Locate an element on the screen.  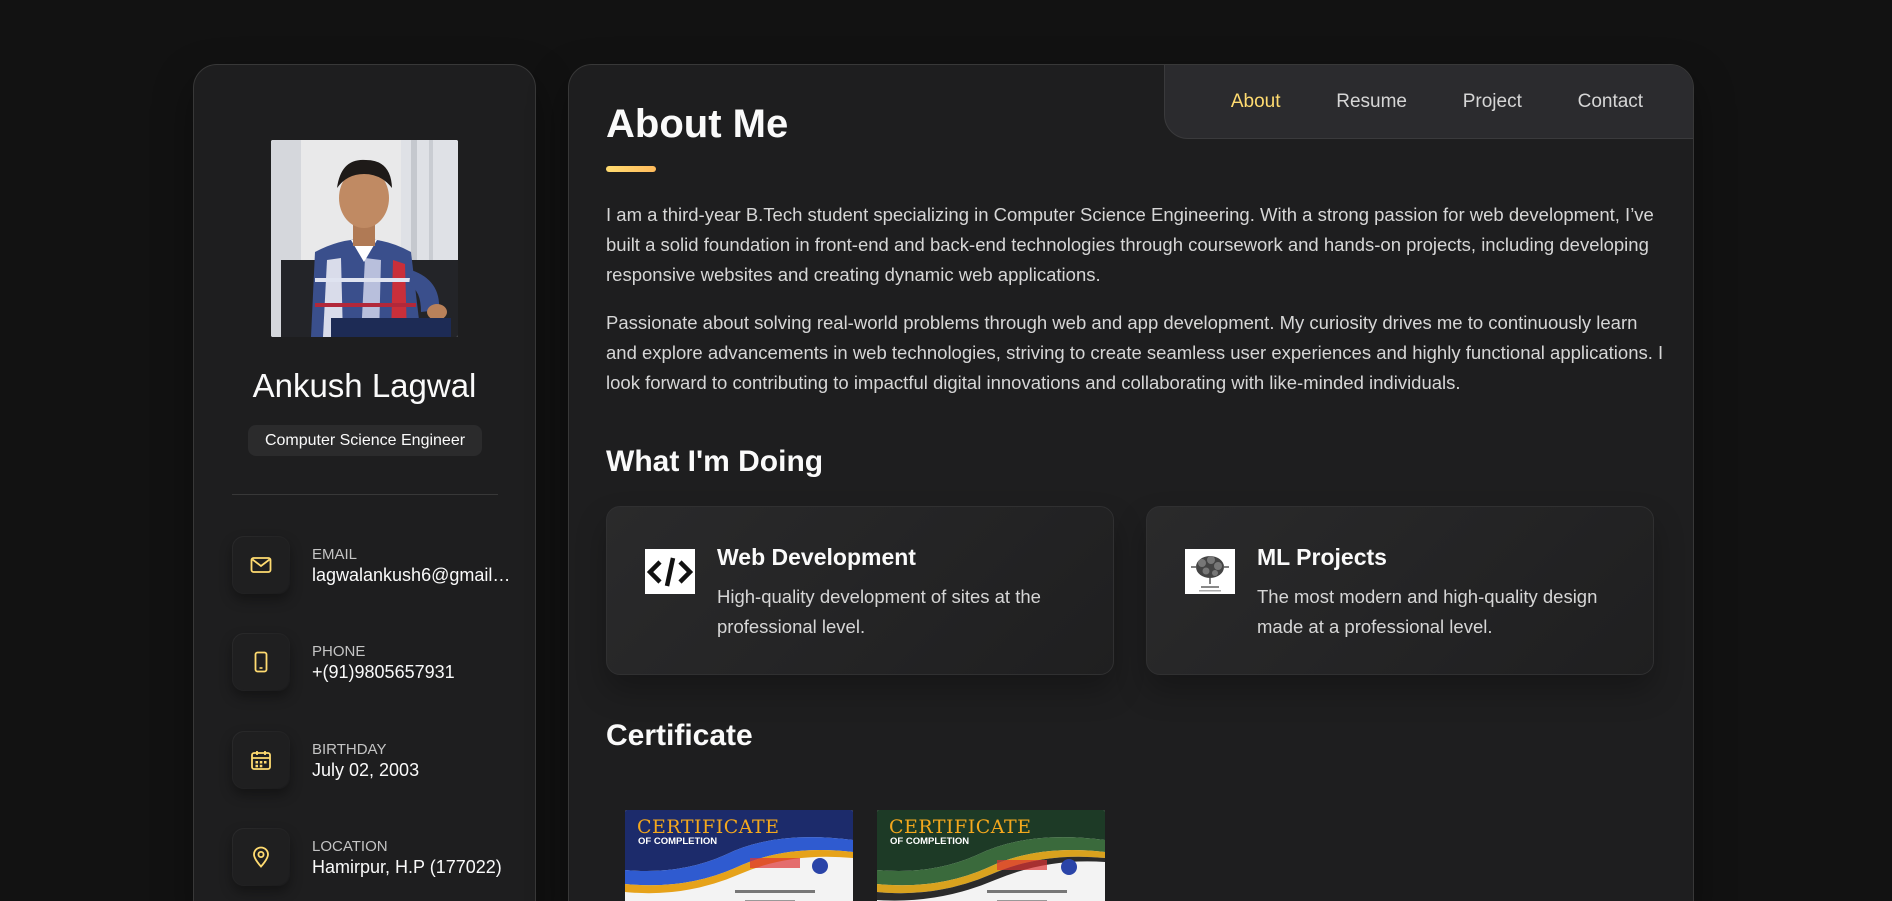
contact-birthday: Birthday July 02, 2003 is located at coordinates (372, 761).